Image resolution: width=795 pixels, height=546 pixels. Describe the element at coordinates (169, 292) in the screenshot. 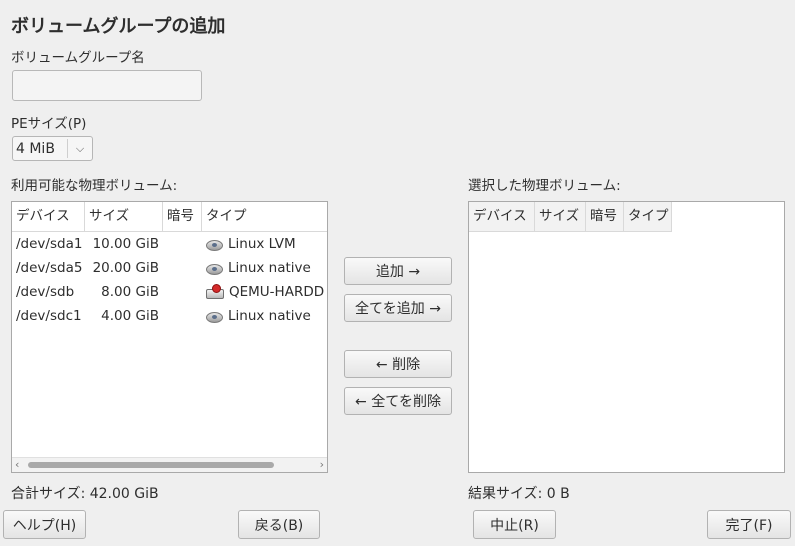

I see `table-row: /dev/sdb 8.00 GiB QEMU-HARDD` at that location.